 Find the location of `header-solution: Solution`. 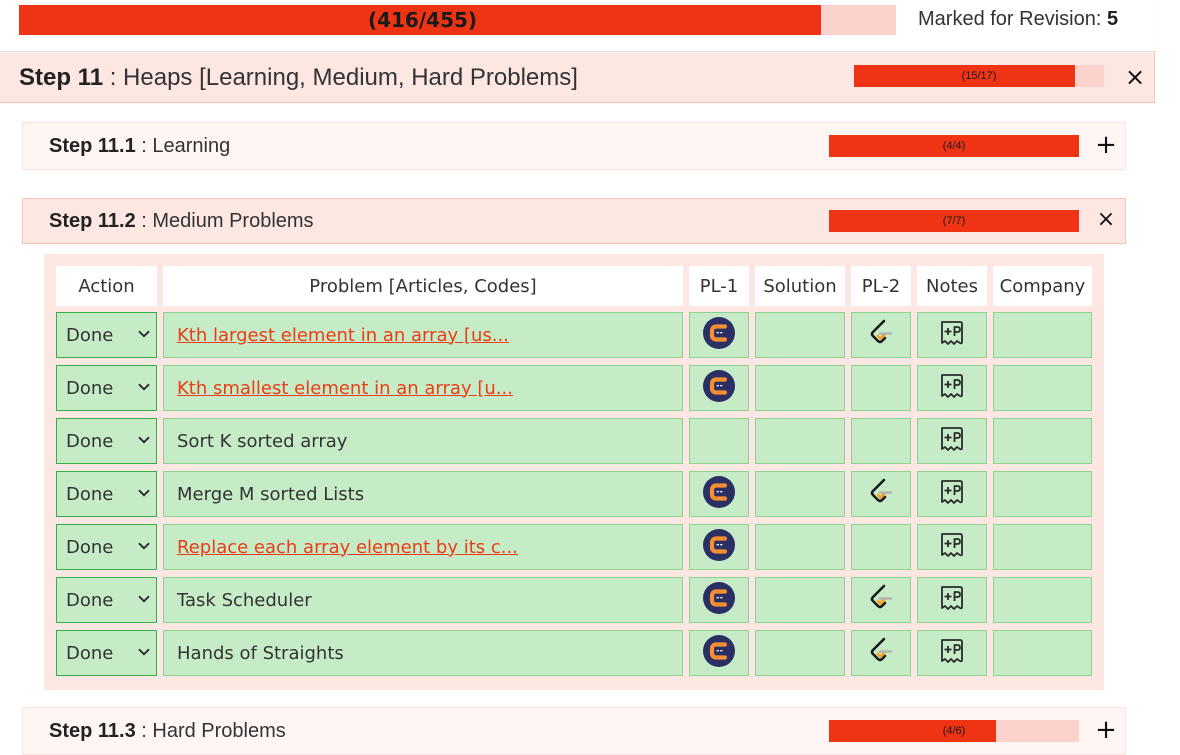

header-solution: Solution is located at coordinates (800, 286).